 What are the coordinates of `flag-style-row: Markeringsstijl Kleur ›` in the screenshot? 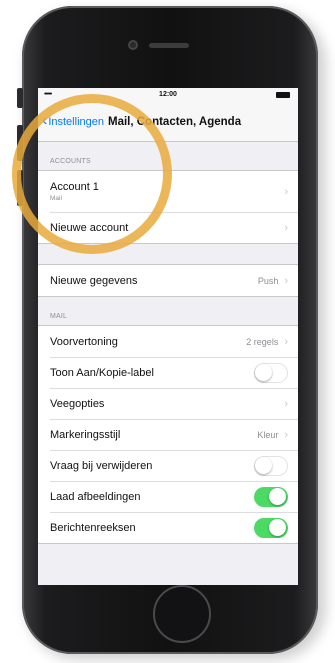 It's located at (168, 434).